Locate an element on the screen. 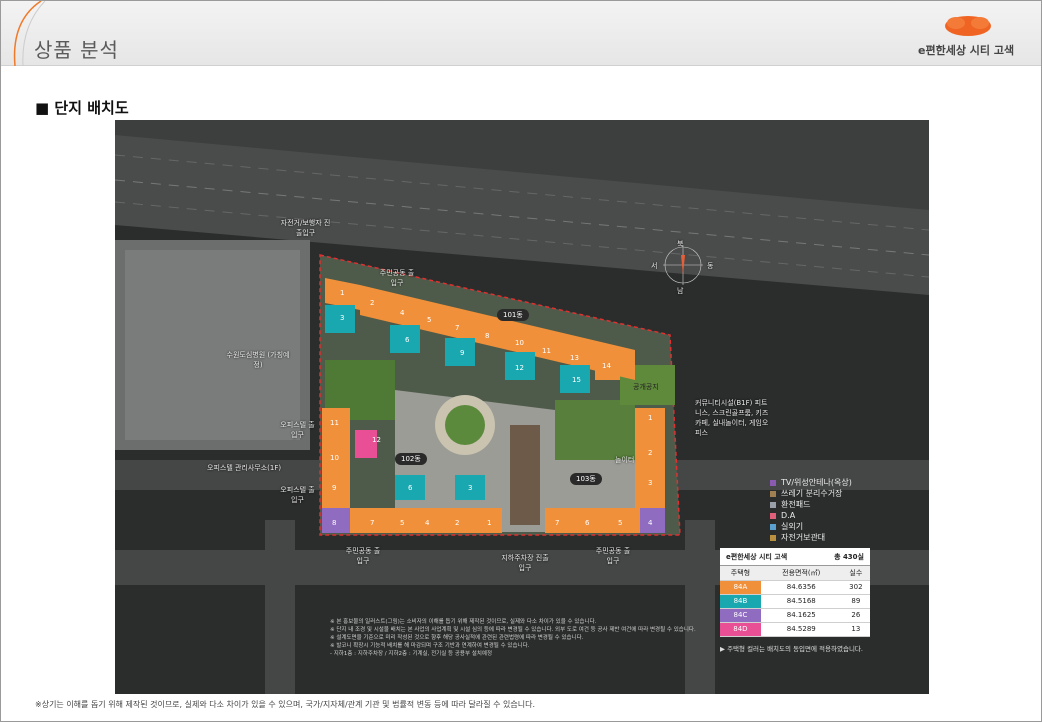 The width and height of the screenshot is (1042, 722). unit-area-cell: 84.5168 is located at coordinates (801, 601).